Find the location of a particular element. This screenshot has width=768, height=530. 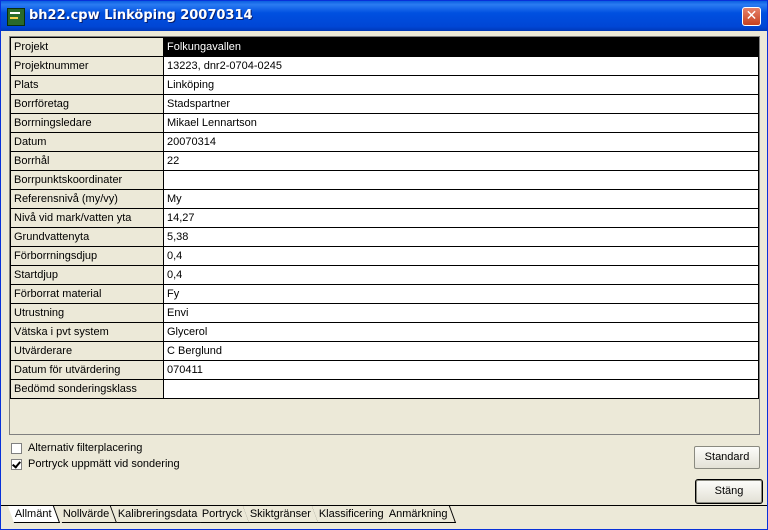

property-row: Borrpunktskoordinater is located at coordinates (384, 180).